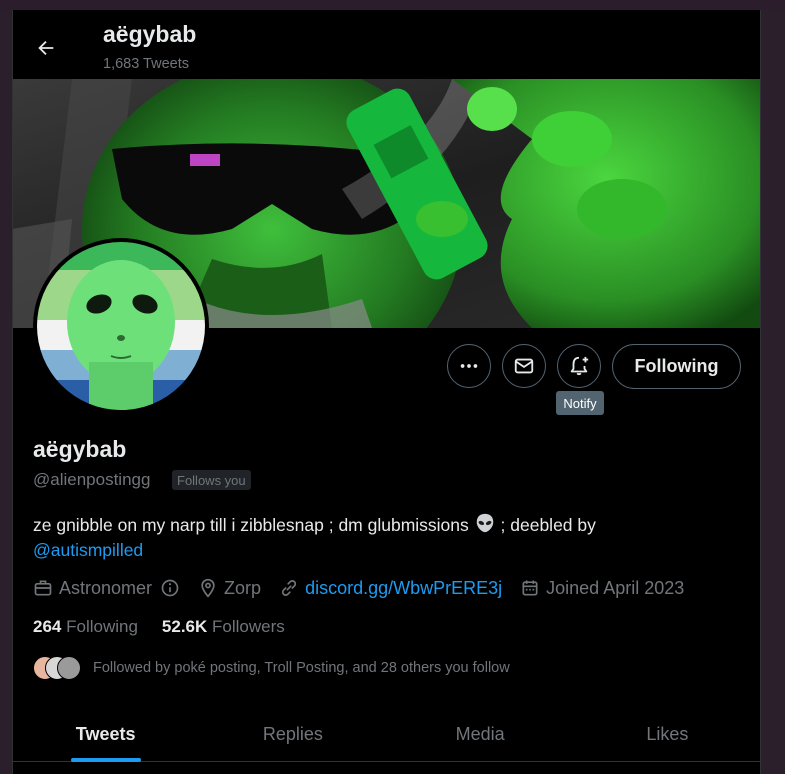  Describe the element at coordinates (211, 480) in the screenshot. I see `follows-you-badge: Follows you` at that location.